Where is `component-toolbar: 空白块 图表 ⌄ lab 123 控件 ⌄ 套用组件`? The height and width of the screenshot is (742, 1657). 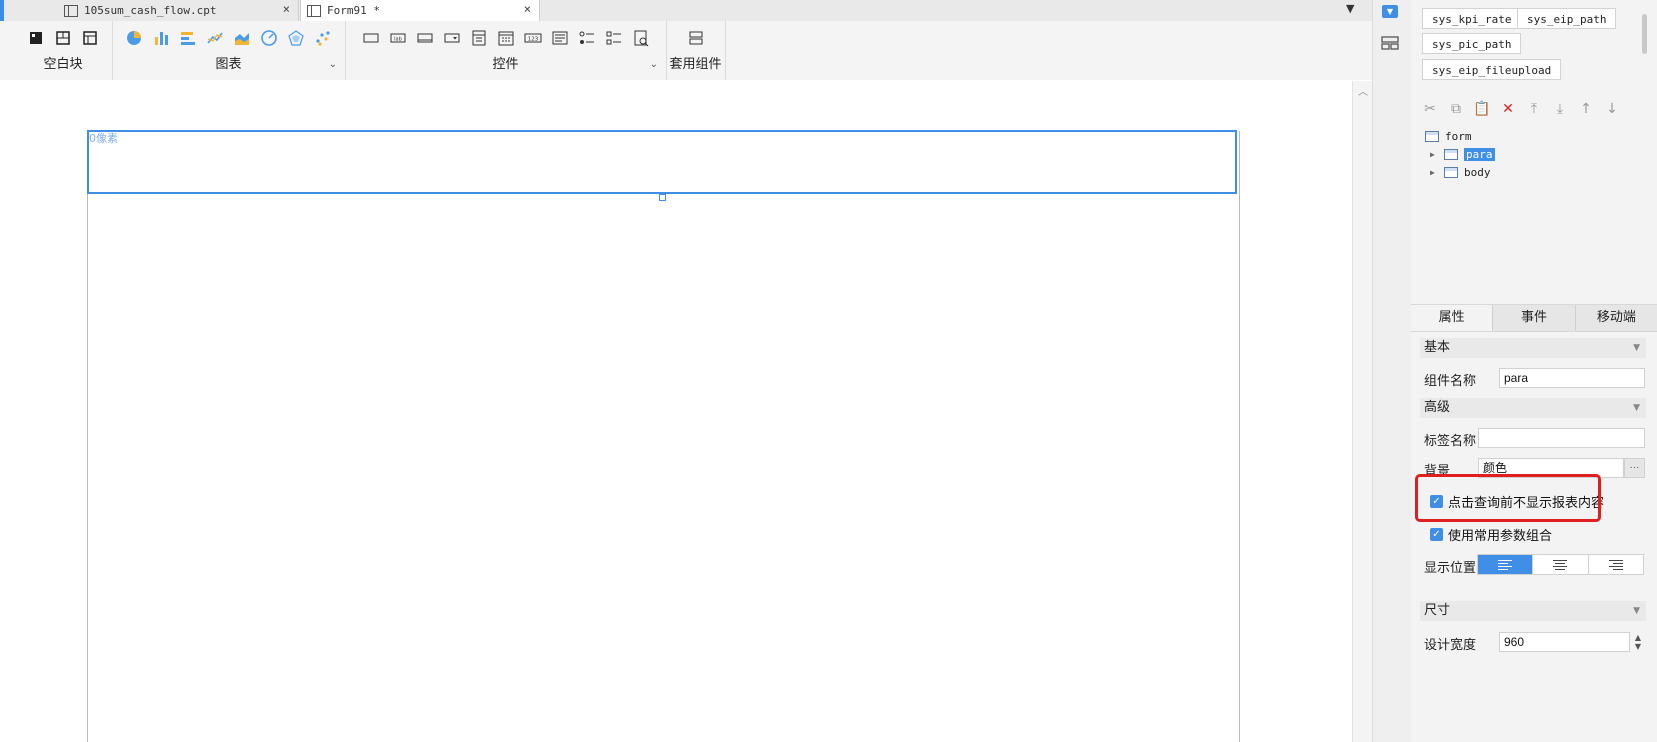
component-toolbar: 空白块 图表 ⌄ lab 123 控件 ⌄ 套用组件 is located at coordinates (686, 50).